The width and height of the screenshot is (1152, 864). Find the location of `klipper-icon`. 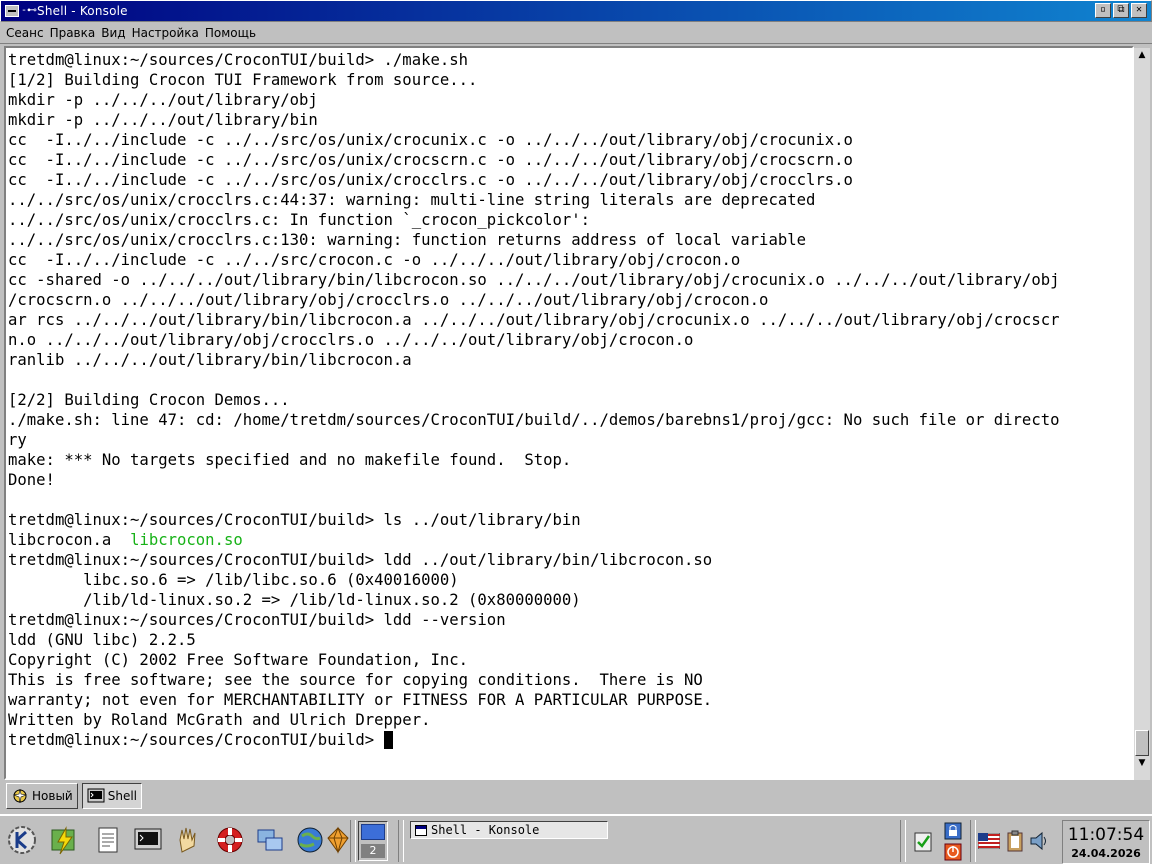

klipper-icon is located at coordinates (1015, 841).